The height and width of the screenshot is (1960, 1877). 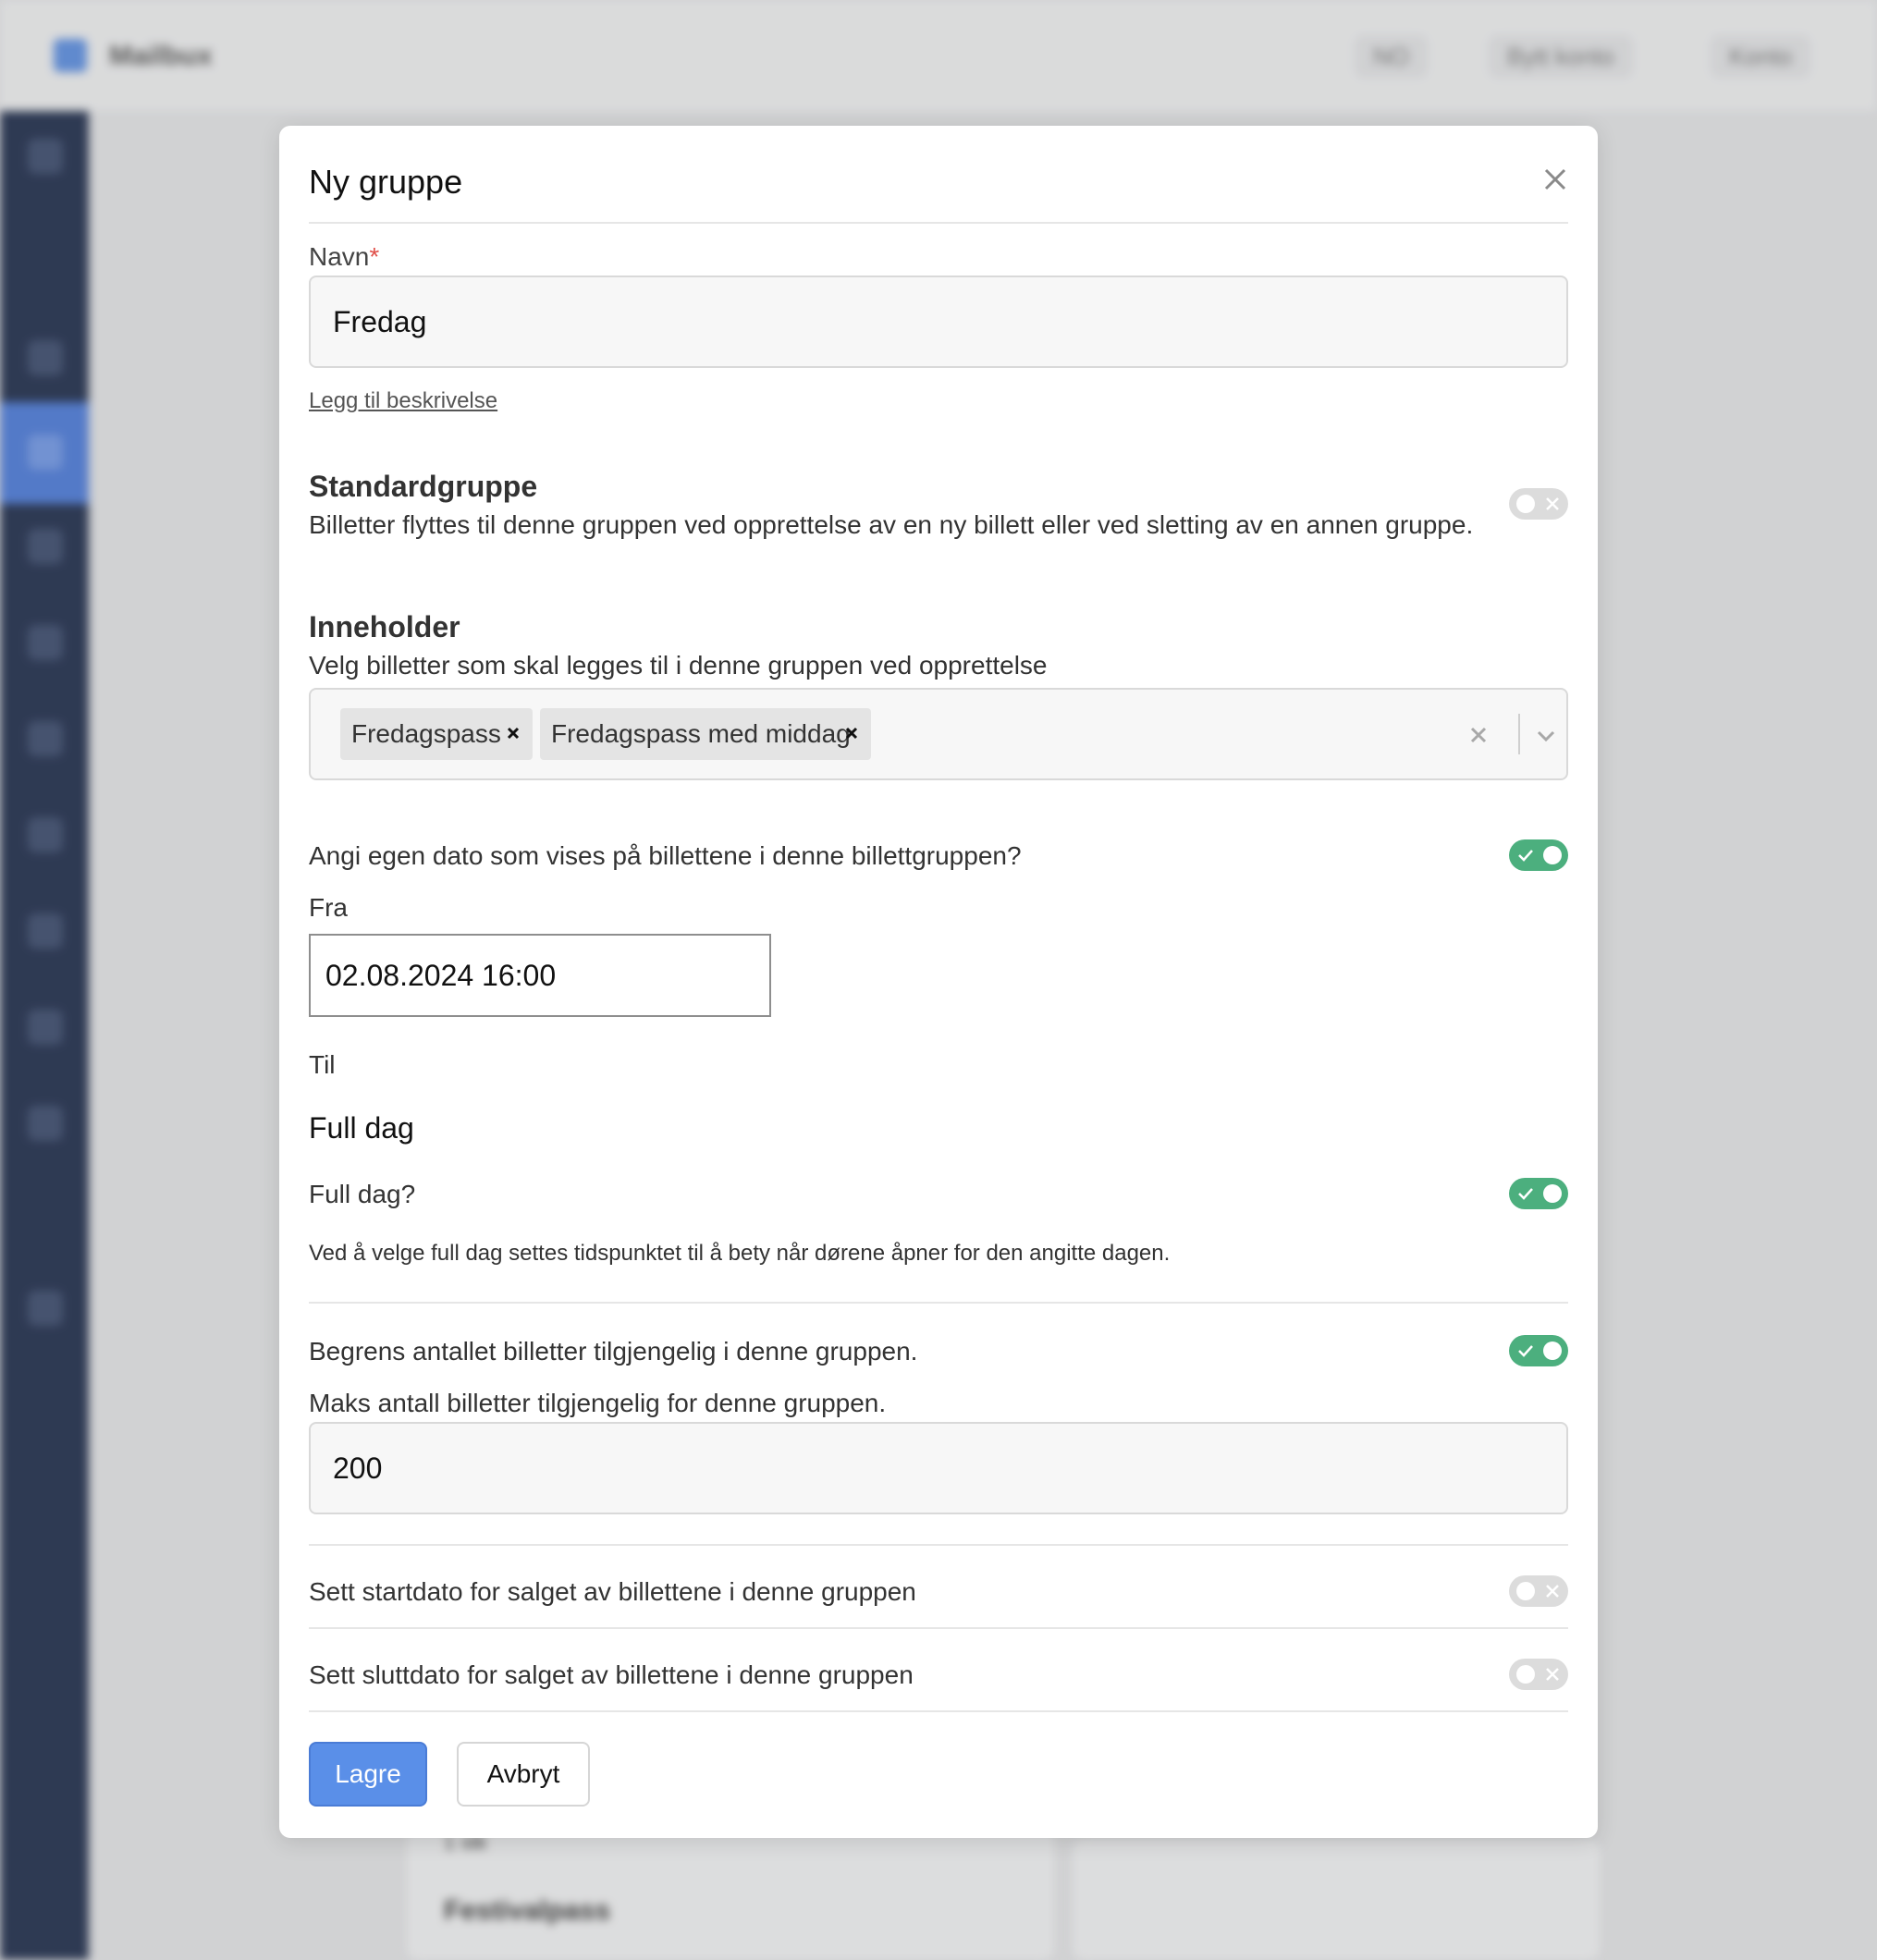 I want to click on close-icon, so click(x=1555, y=179).